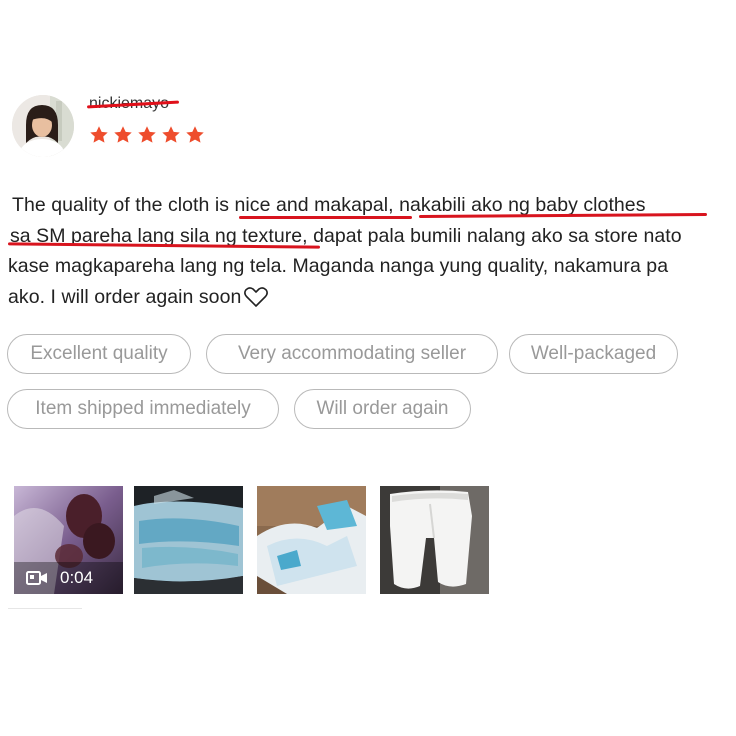 The image size is (736, 736). I want to click on tag-chip: Will order again, so click(382, 409).